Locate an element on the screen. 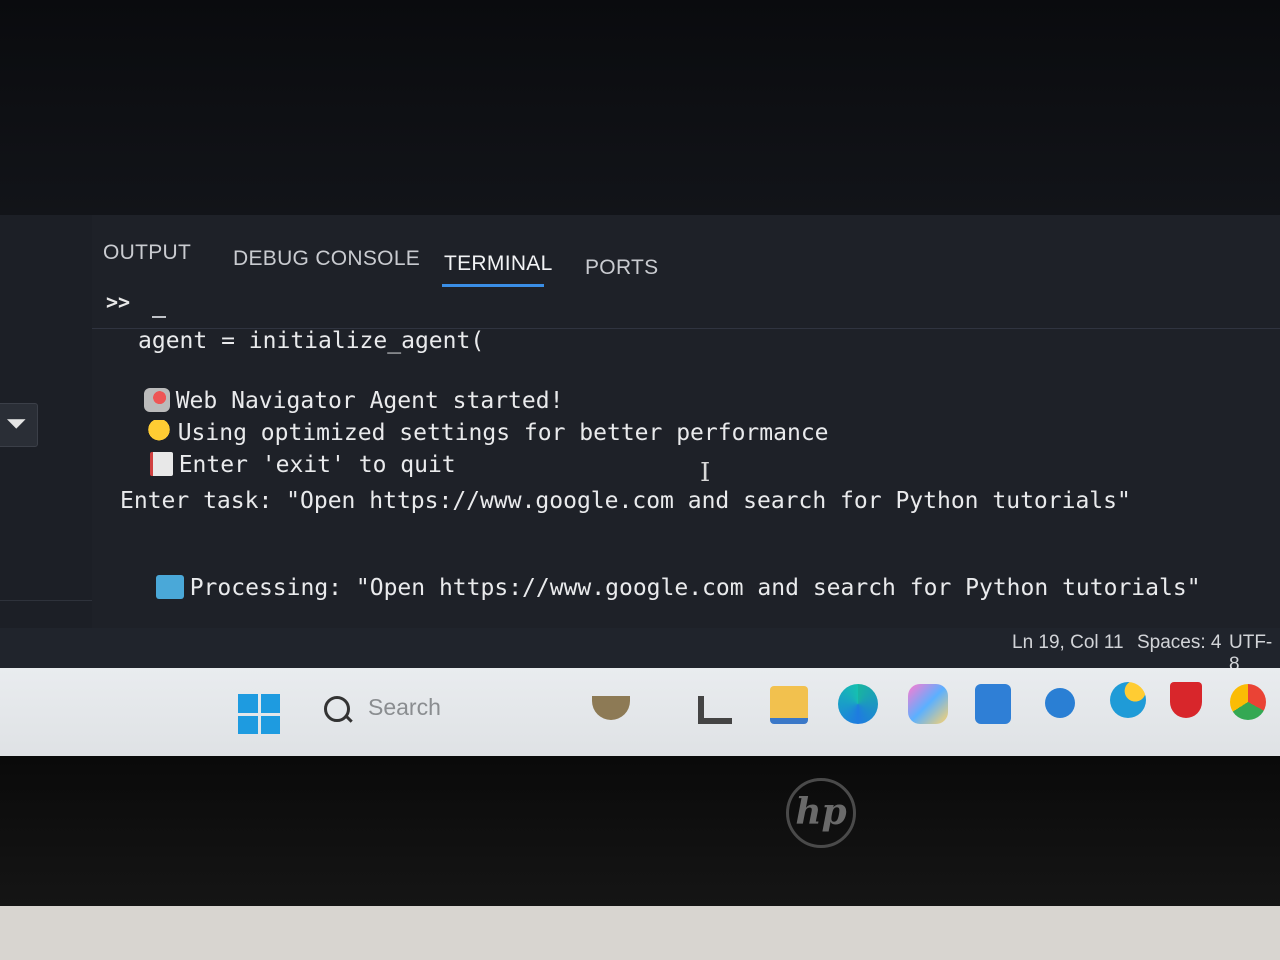  microsoft-store-icon is located at coordinates (993, 704).